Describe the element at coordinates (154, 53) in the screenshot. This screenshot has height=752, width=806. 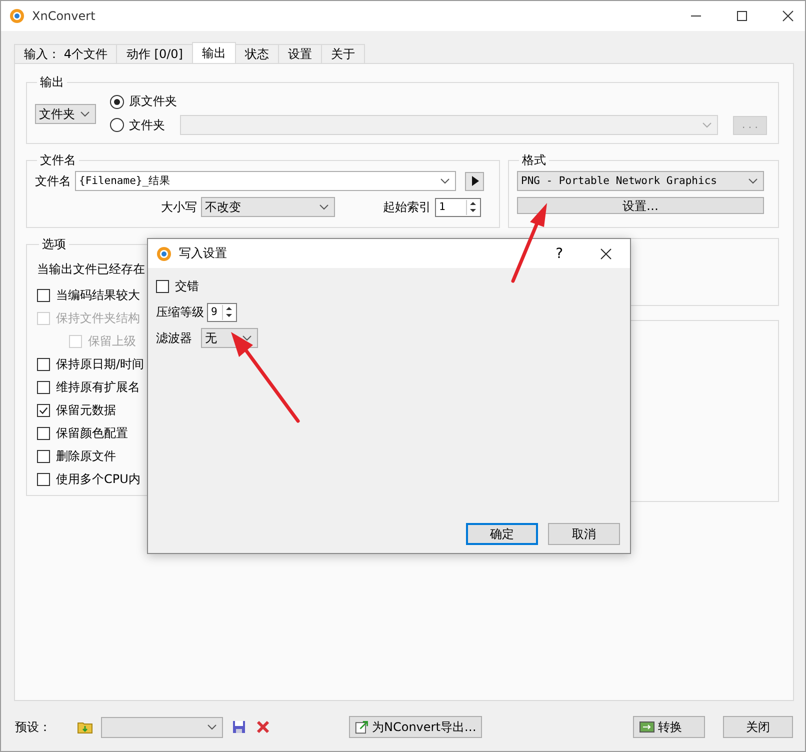
I see `tab: 动作 [0/0]` at that location.